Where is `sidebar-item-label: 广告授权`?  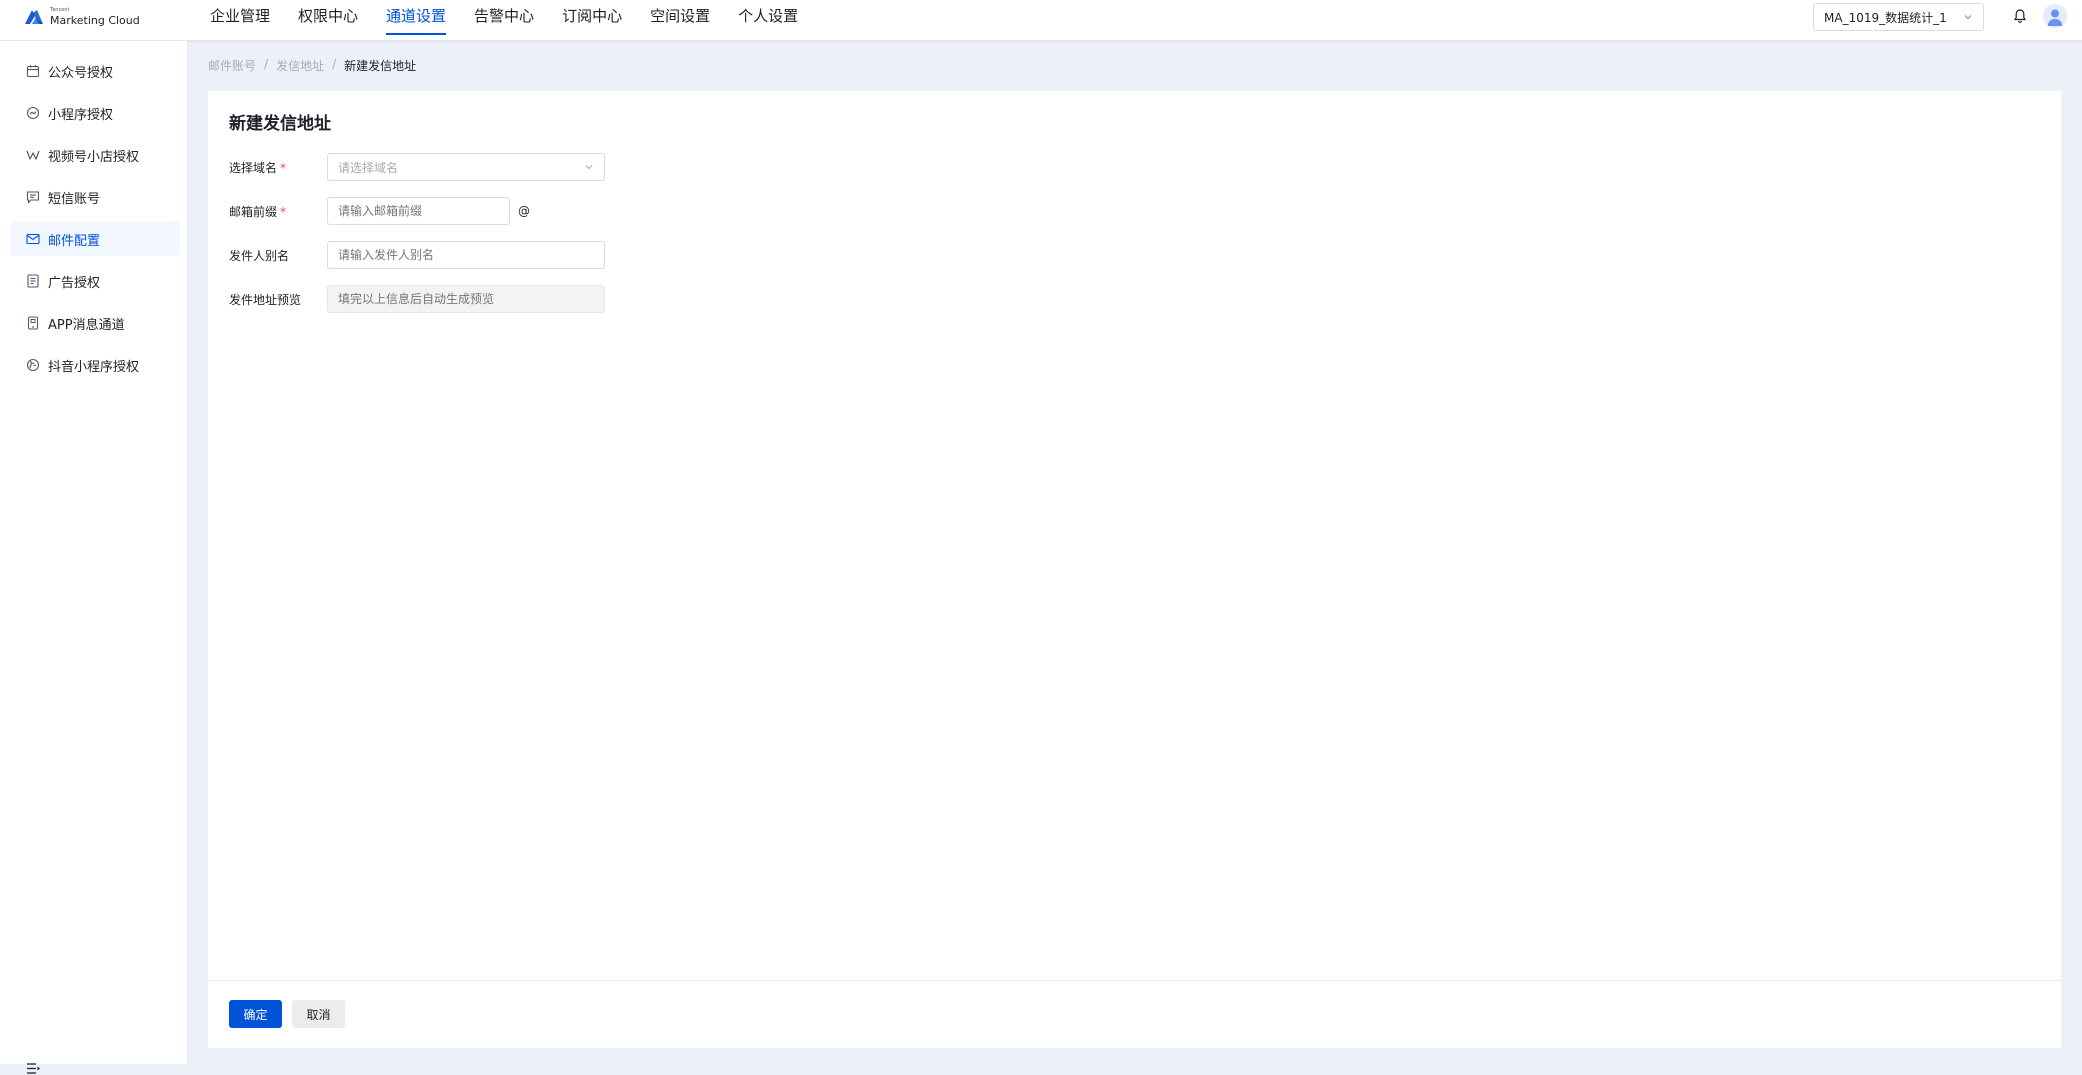 sidebar-item-label: 广告授权 is located at coordinates (74, 283).